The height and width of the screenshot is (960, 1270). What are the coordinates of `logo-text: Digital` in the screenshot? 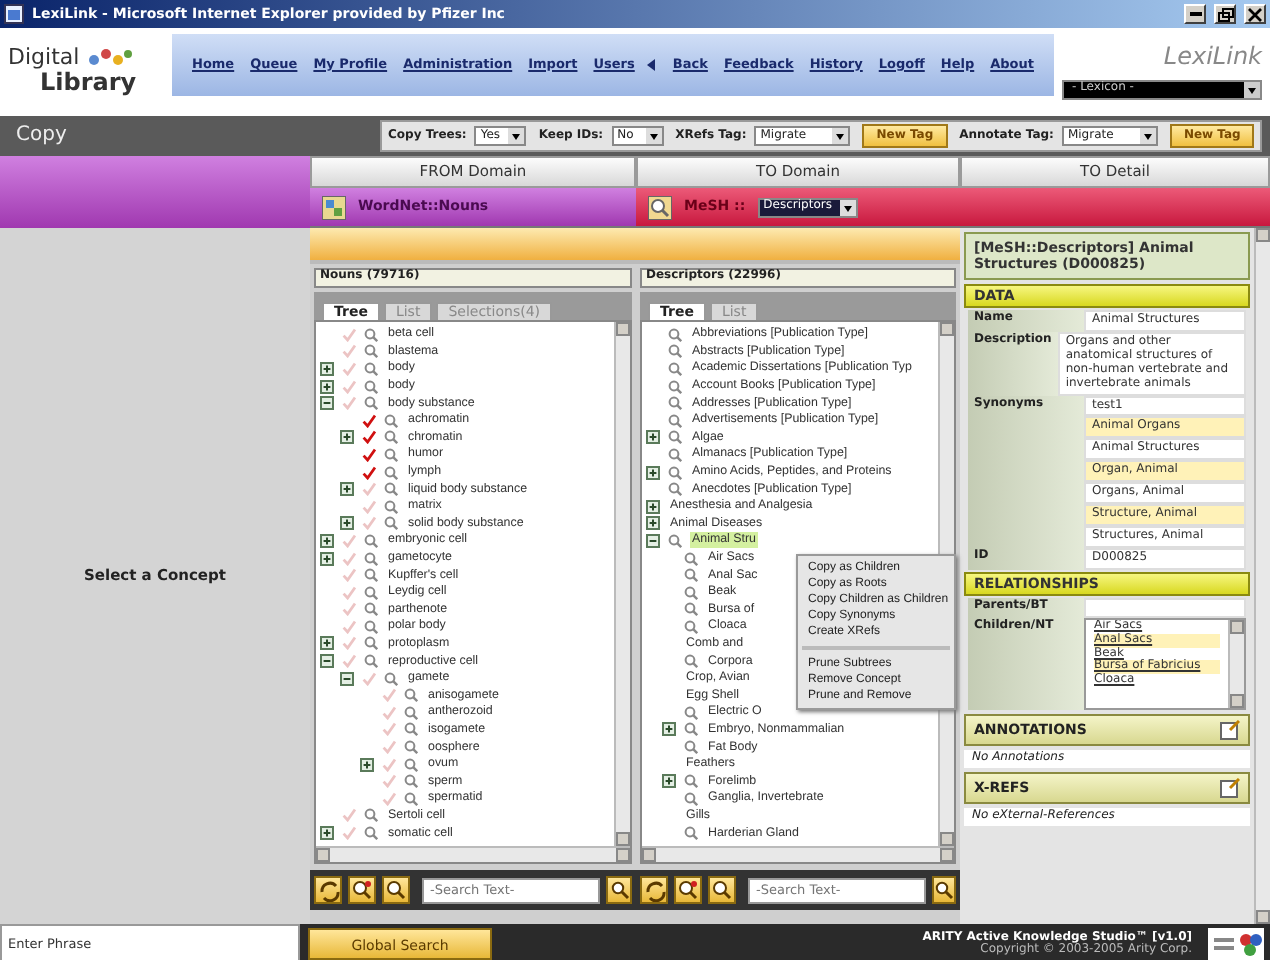 It's located at (44, 58).